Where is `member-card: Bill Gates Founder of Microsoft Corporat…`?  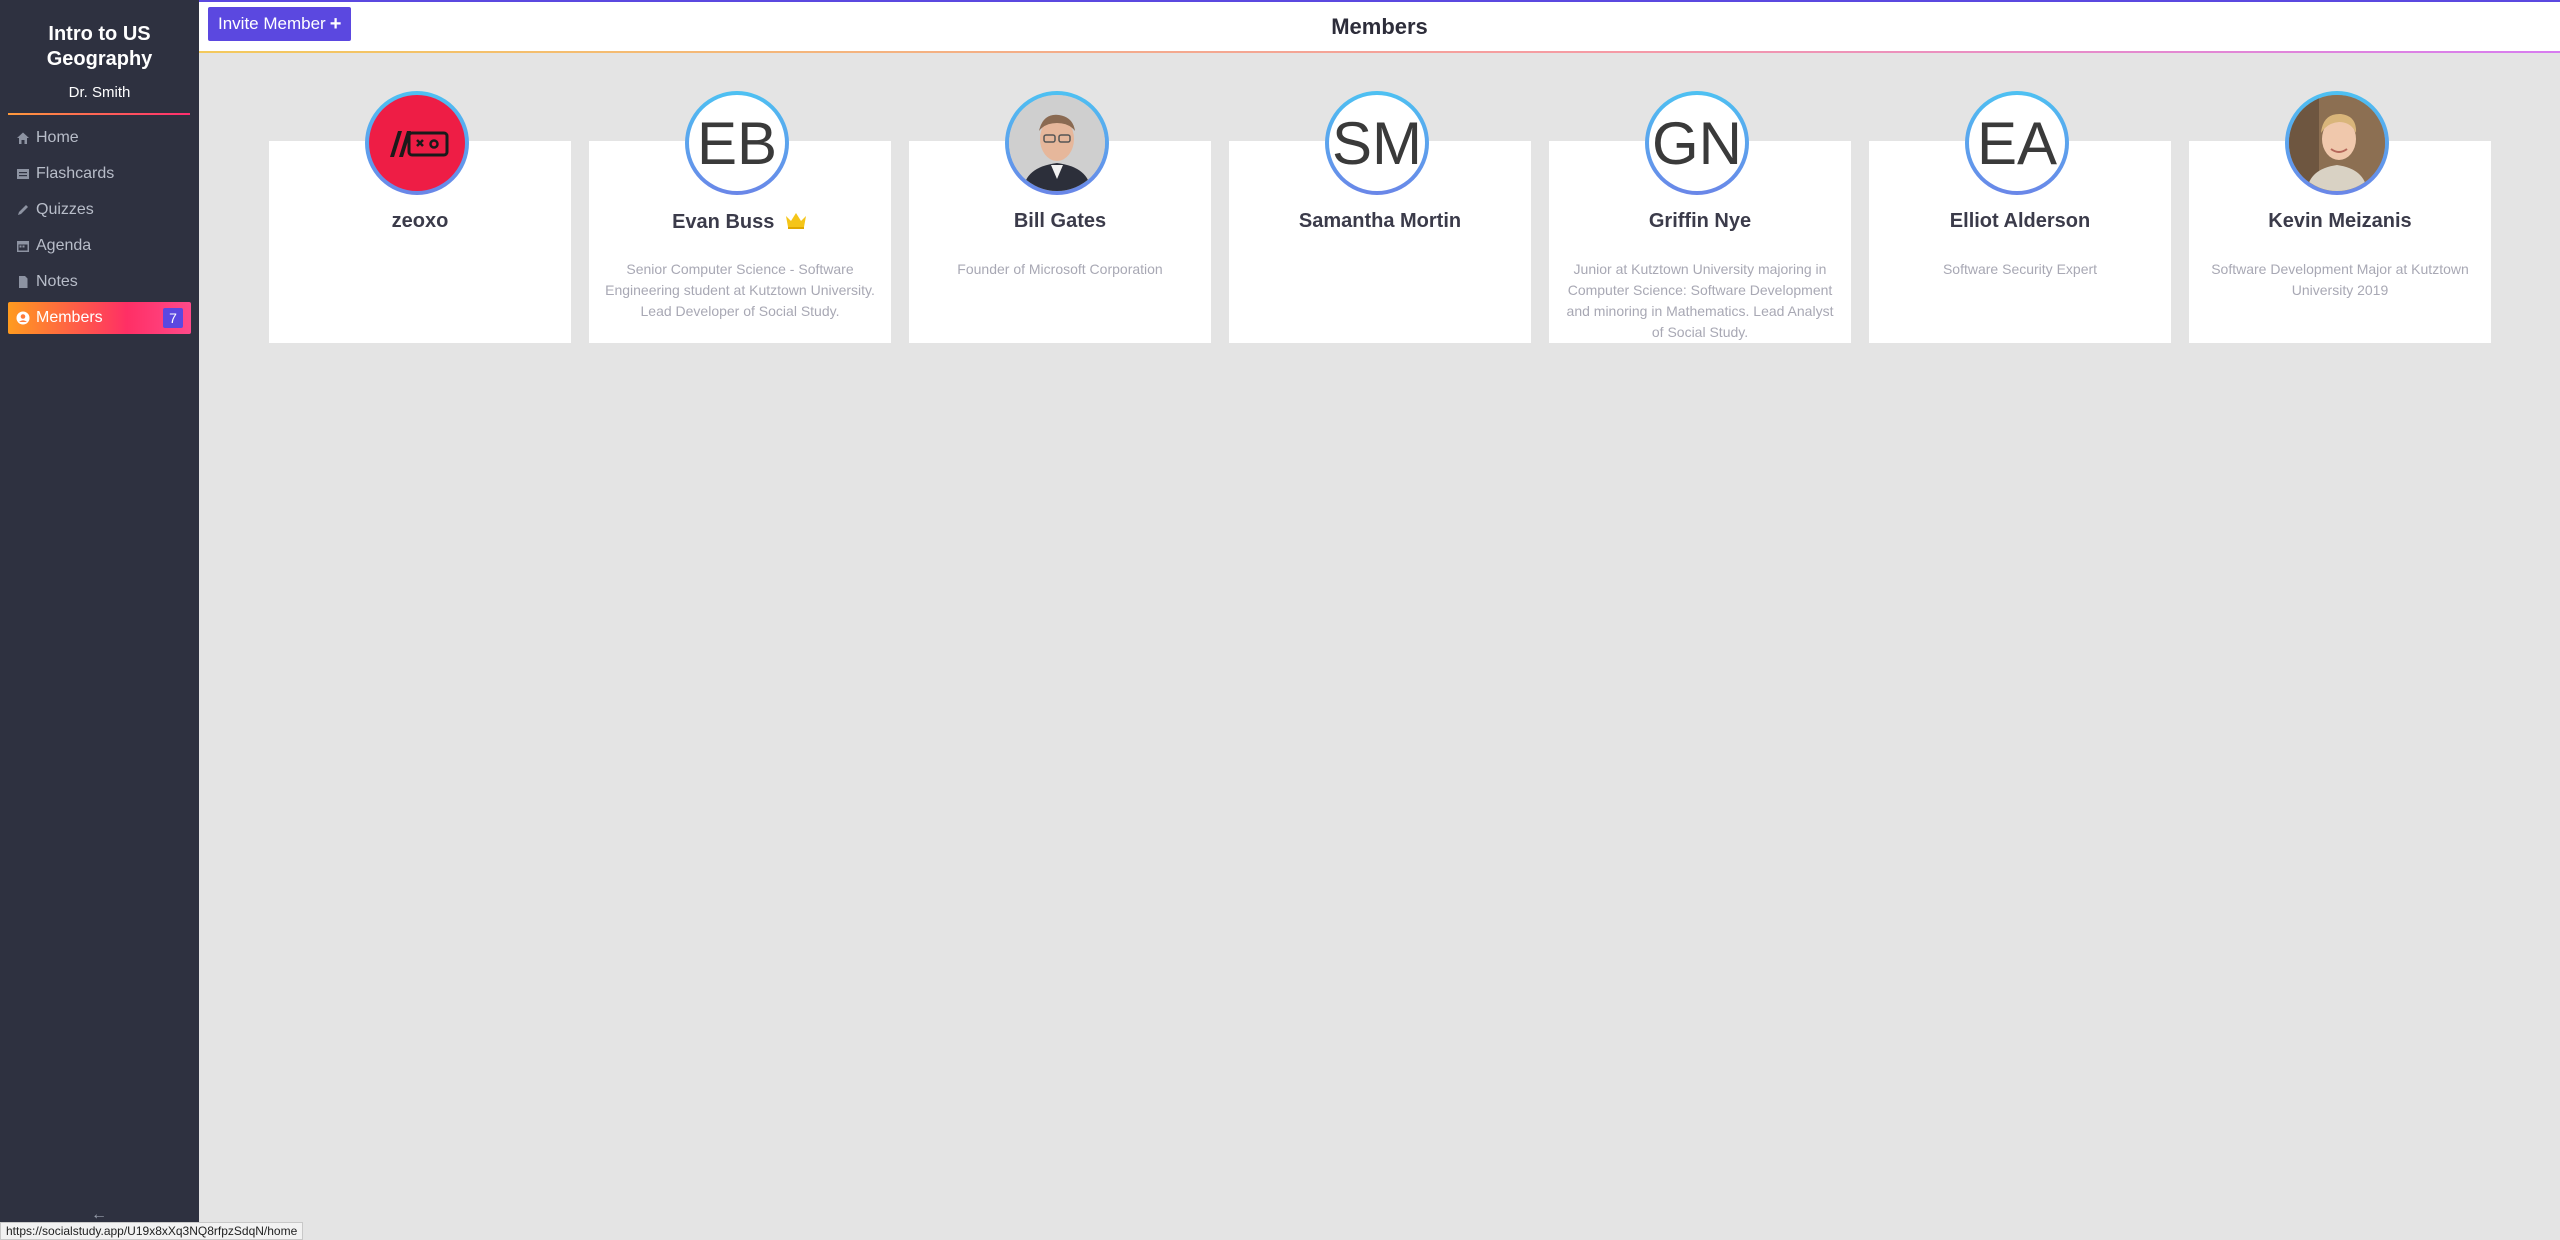
member-card: Bill Gates Founder of Microsoft Corporat… is located at coordinates (1060, 217).